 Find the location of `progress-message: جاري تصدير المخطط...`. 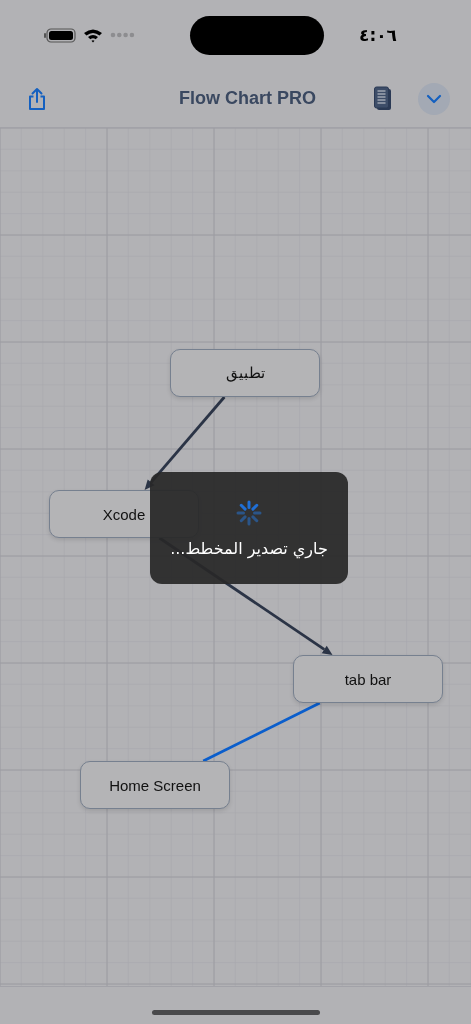

progress-message: جاري تصدير المخطط... is located at coordinates (249, 548).